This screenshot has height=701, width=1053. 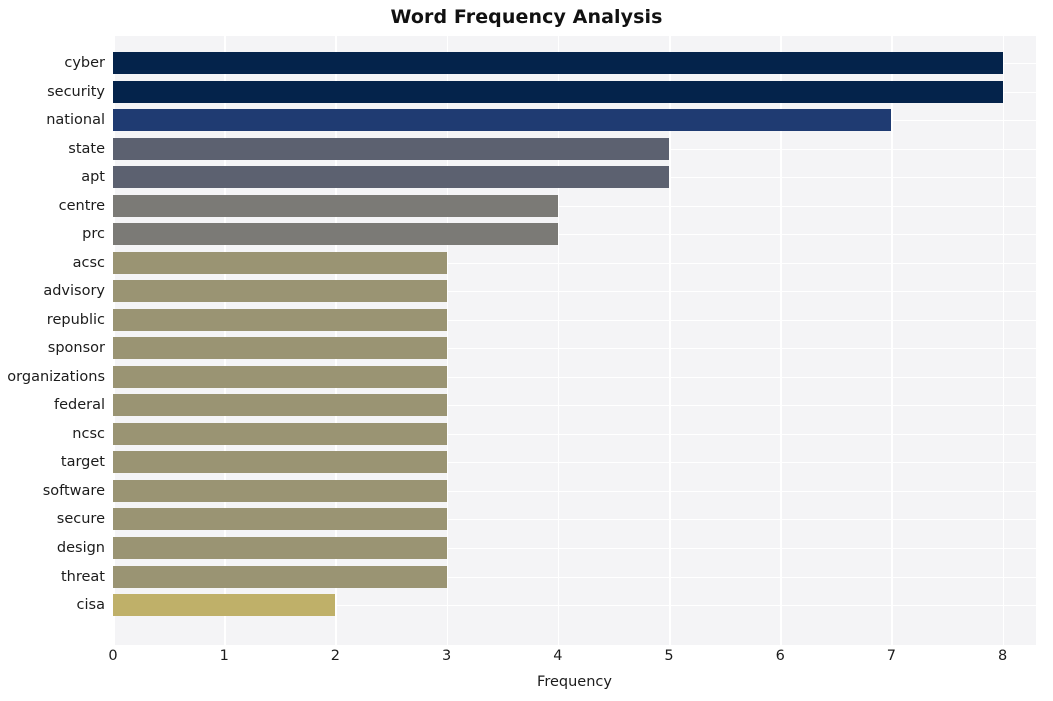 What do you see at coordinates (93, 177) in the screenshot?
I see `y-axis-tick-label: apt` at bounding box center [93, 177].